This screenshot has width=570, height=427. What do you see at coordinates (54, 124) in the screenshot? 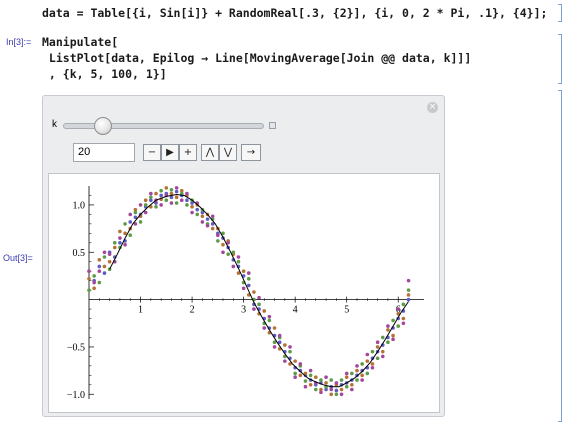
I see `control-label-k: k` at bounding box center [54, 124].